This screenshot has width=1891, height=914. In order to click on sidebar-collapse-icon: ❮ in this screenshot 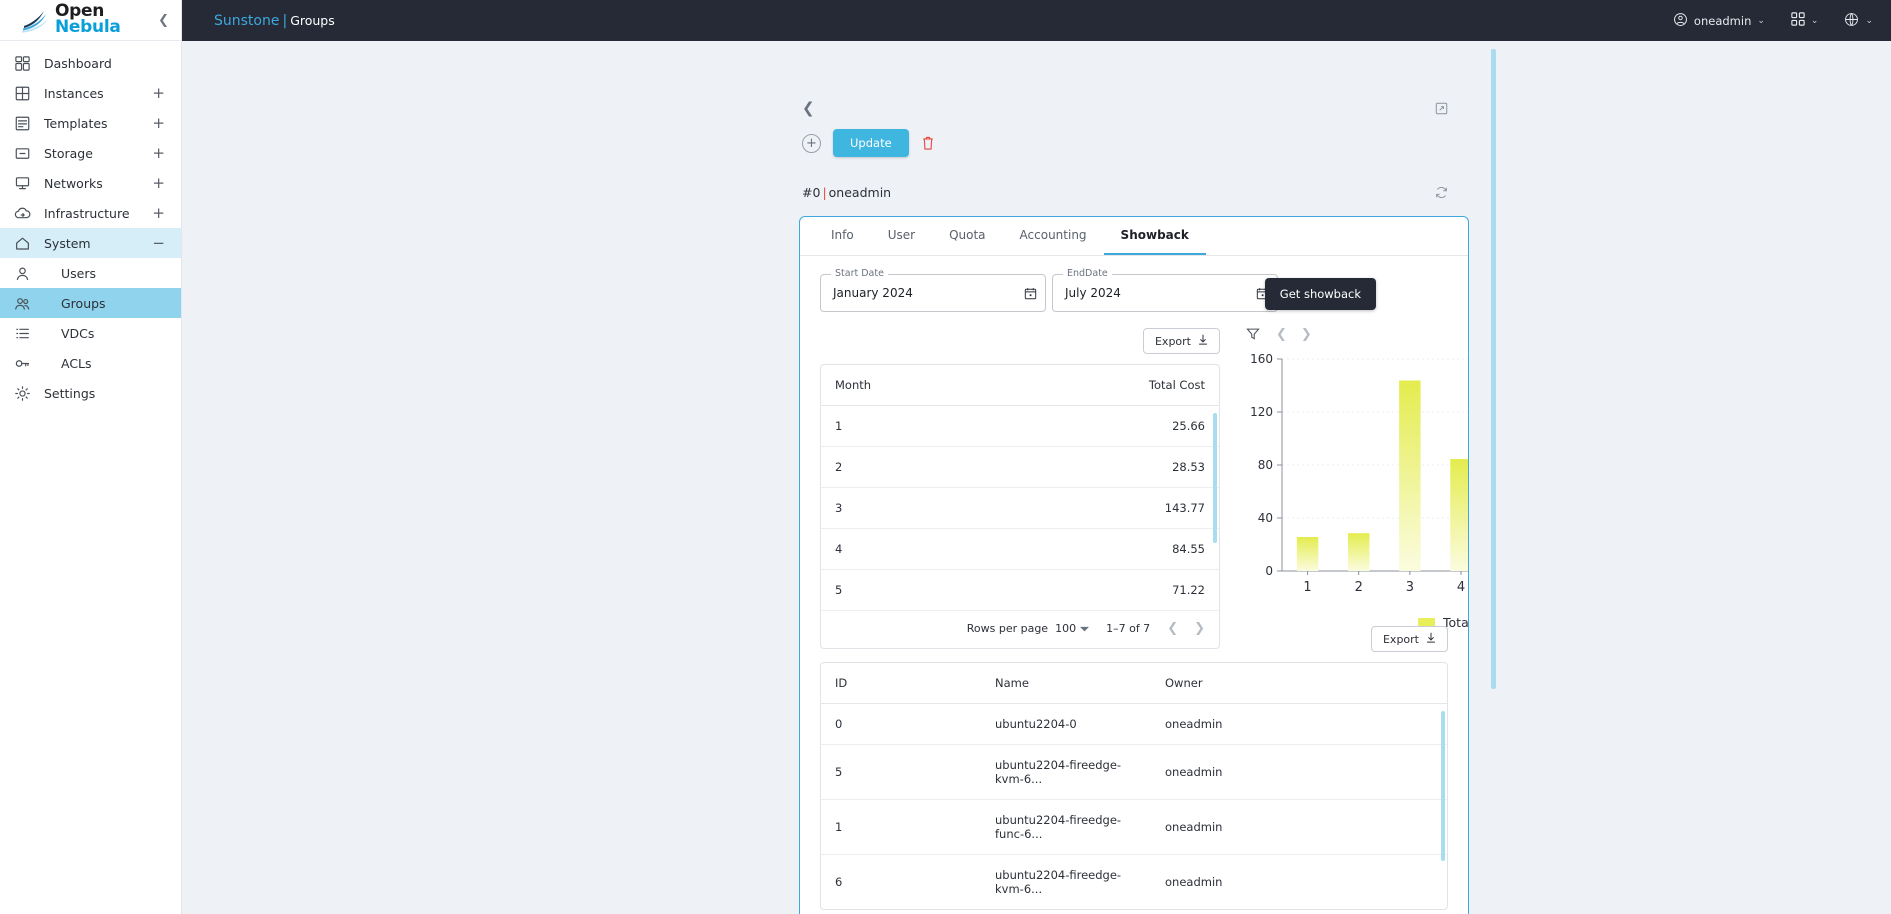, I will do `click(163, 20)`.